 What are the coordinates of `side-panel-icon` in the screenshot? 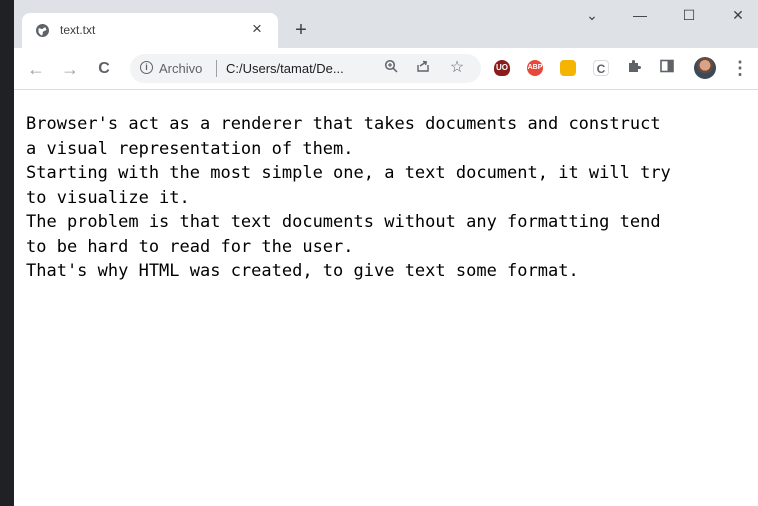 It's located at (667, 68).